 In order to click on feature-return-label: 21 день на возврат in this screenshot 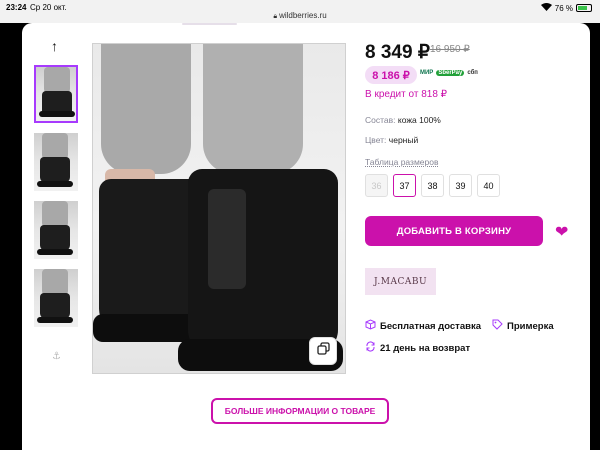, I will do `click(425, 348)`.